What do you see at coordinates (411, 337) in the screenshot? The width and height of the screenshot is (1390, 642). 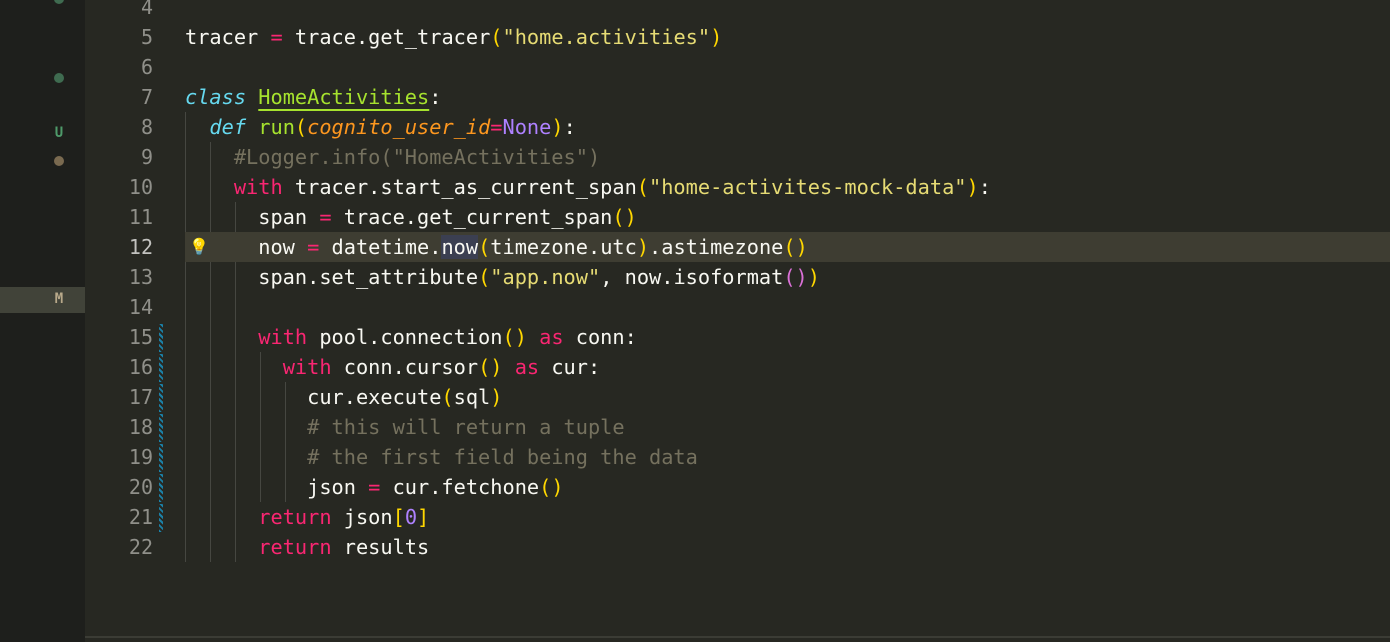 I see `code-line: with pool.connection() as conn:` at bounding box center [411, 337].